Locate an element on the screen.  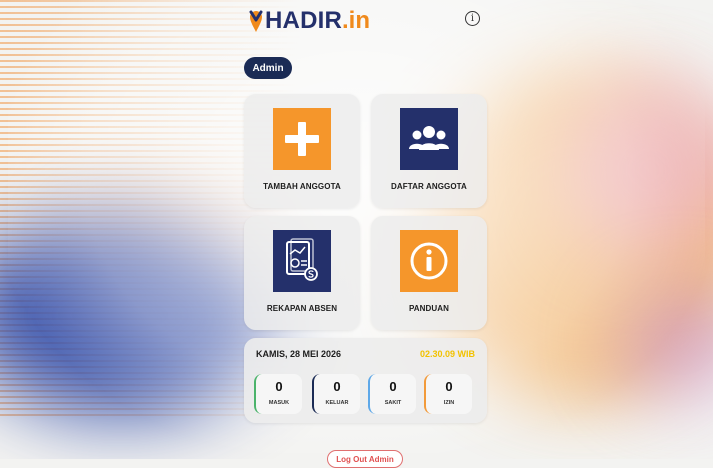
tile-label: PANDUAN is located at coordinates (429, 308).